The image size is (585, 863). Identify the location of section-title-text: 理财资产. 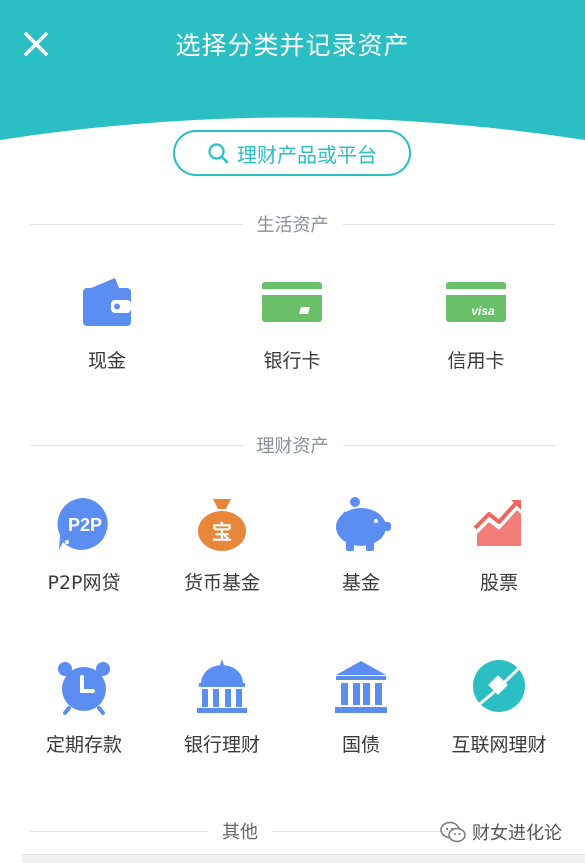
(292, 446).